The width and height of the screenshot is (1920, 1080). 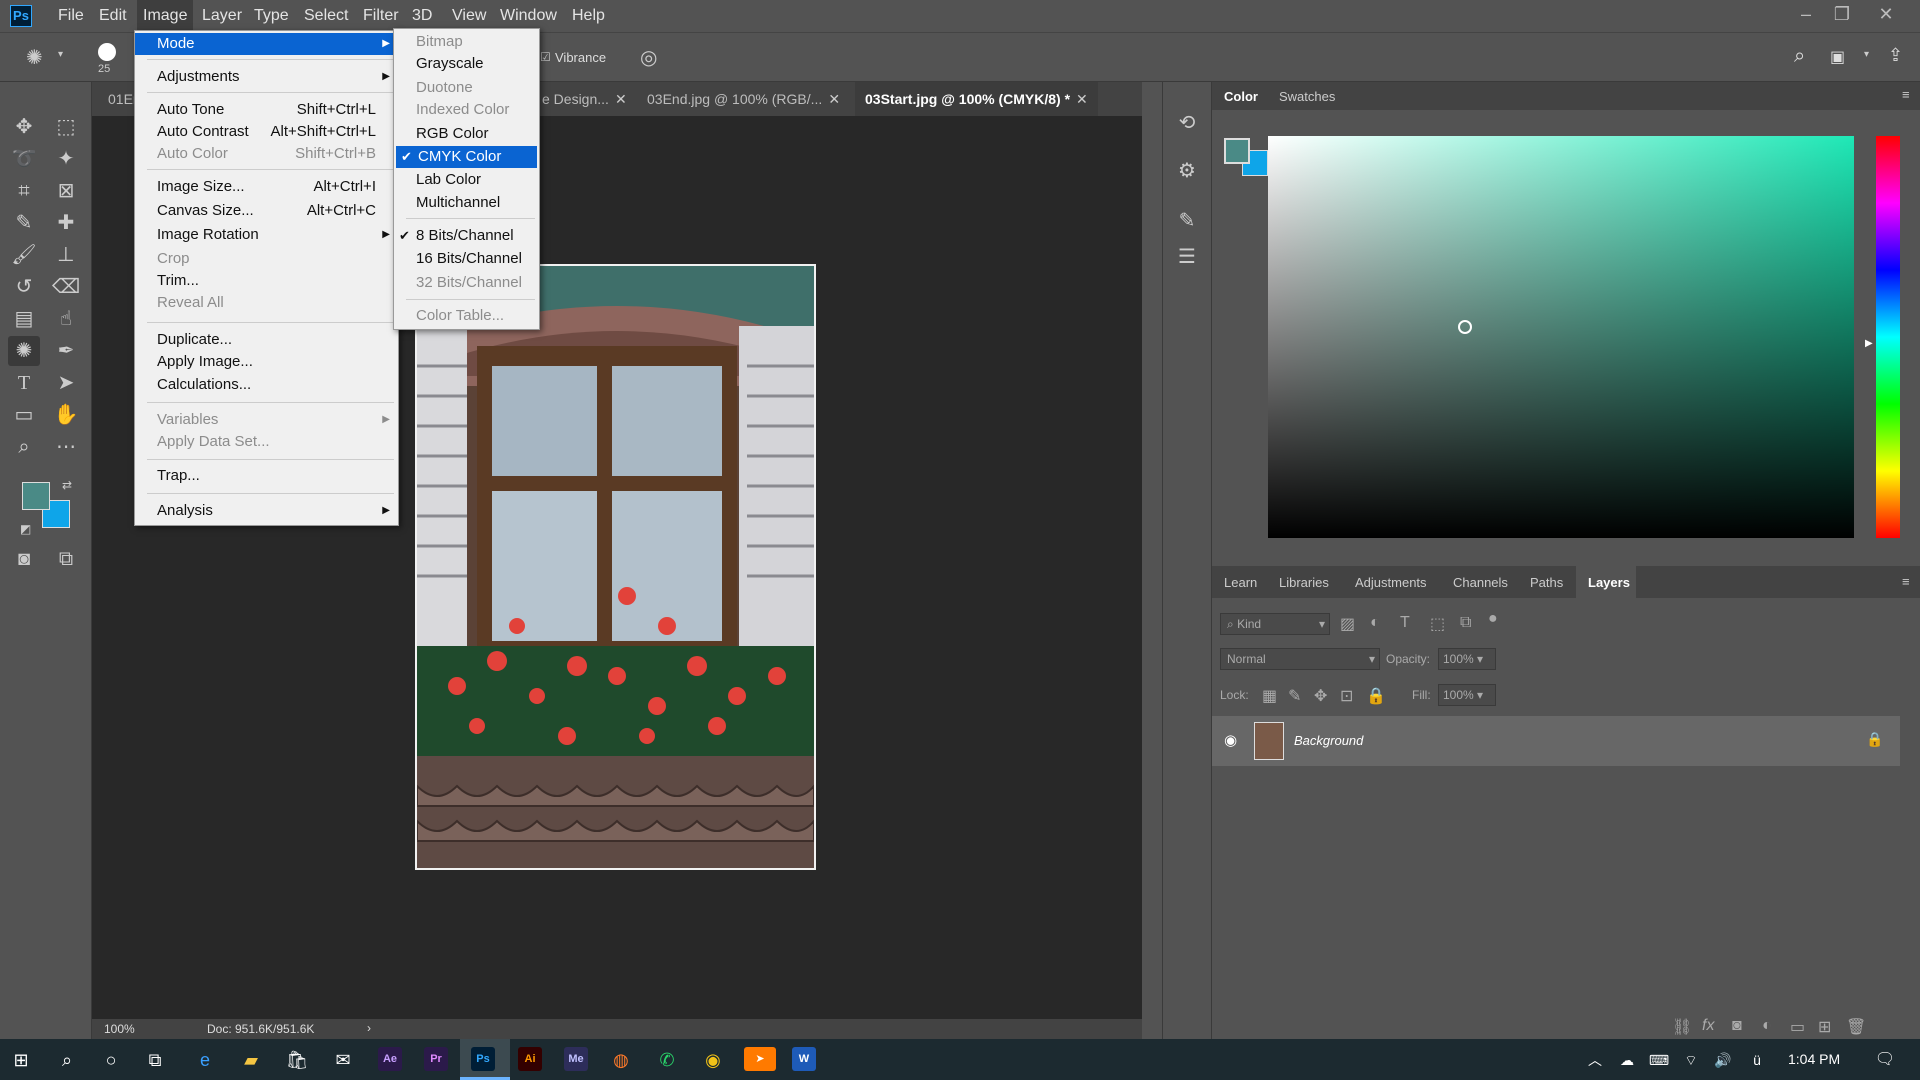 What do you see at coordinates (1888, 337) in the screenshot?
I see `hue-slider` at bounding box center [1888, 337].